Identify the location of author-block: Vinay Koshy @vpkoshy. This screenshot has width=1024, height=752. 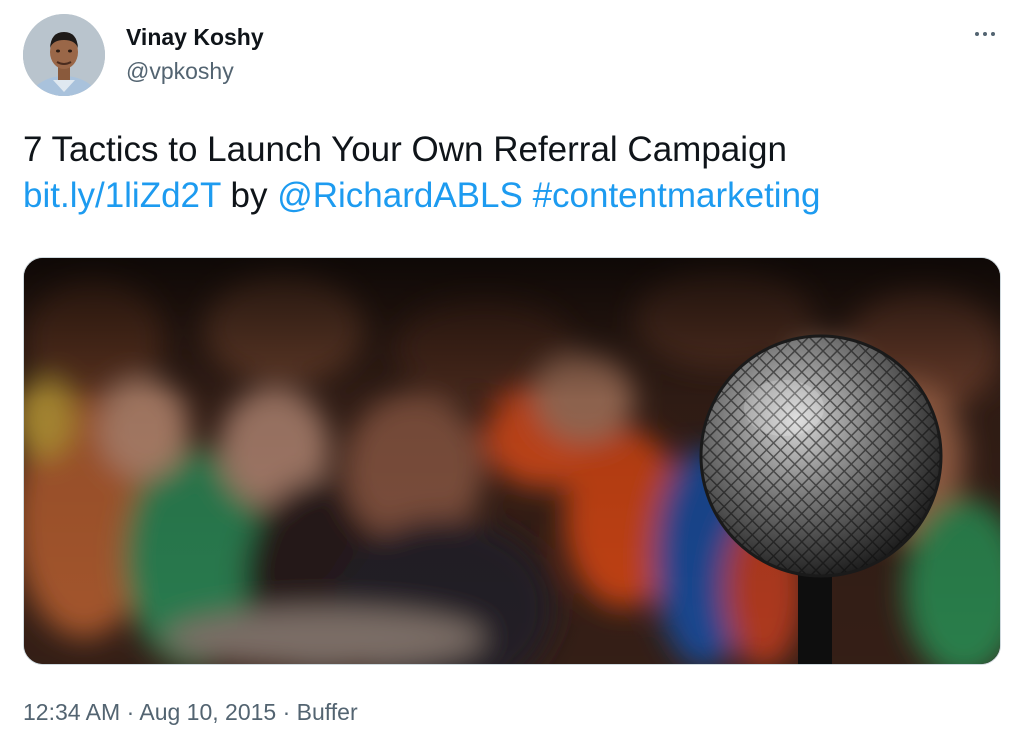
(195, 54).